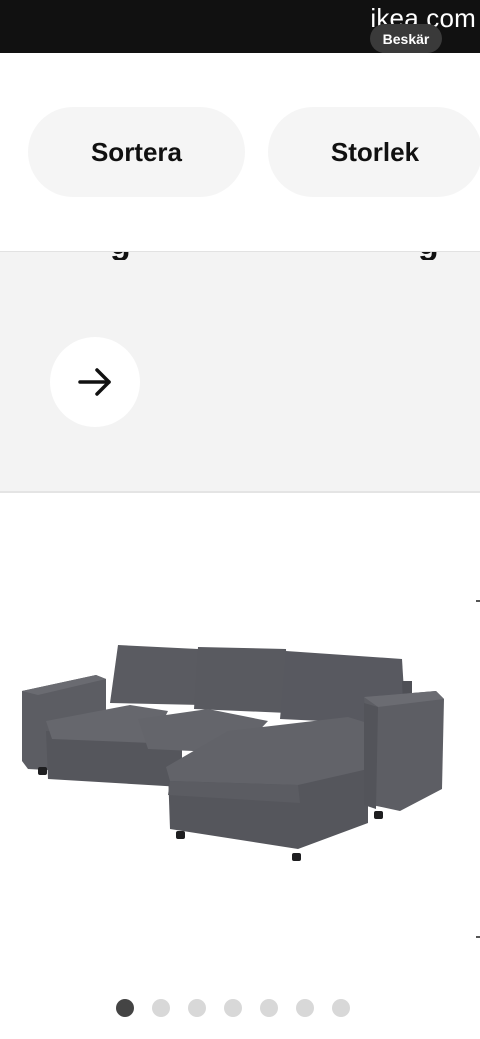  I want to click on promo-arrow-button, so click(95, 382).